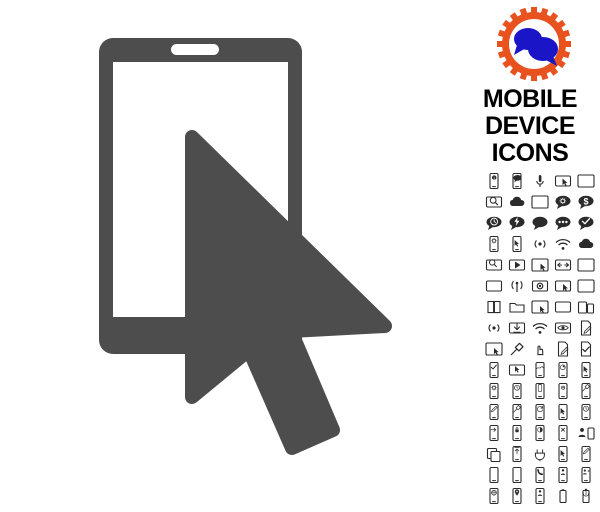 The height and width of the screenshot is (512, 600). I want to click on phone-contact-icon, so click(585, 474).